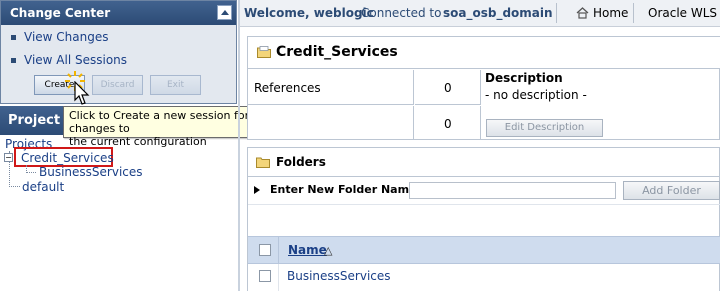 The height and width of the screenshot is (291, 720). Describe the element at coordinates (448, 124) in the screenshot. I see `second-row-count: 0` at that location.